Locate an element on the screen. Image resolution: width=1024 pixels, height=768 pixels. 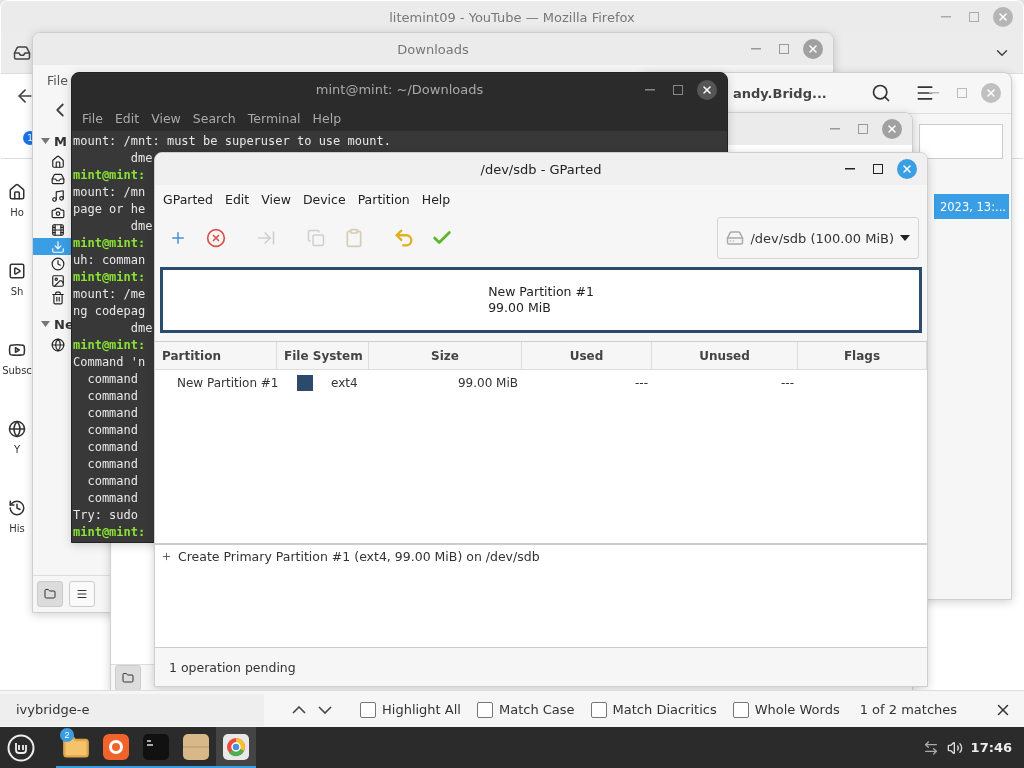
clock-icon is located at coordinates (58, 263).